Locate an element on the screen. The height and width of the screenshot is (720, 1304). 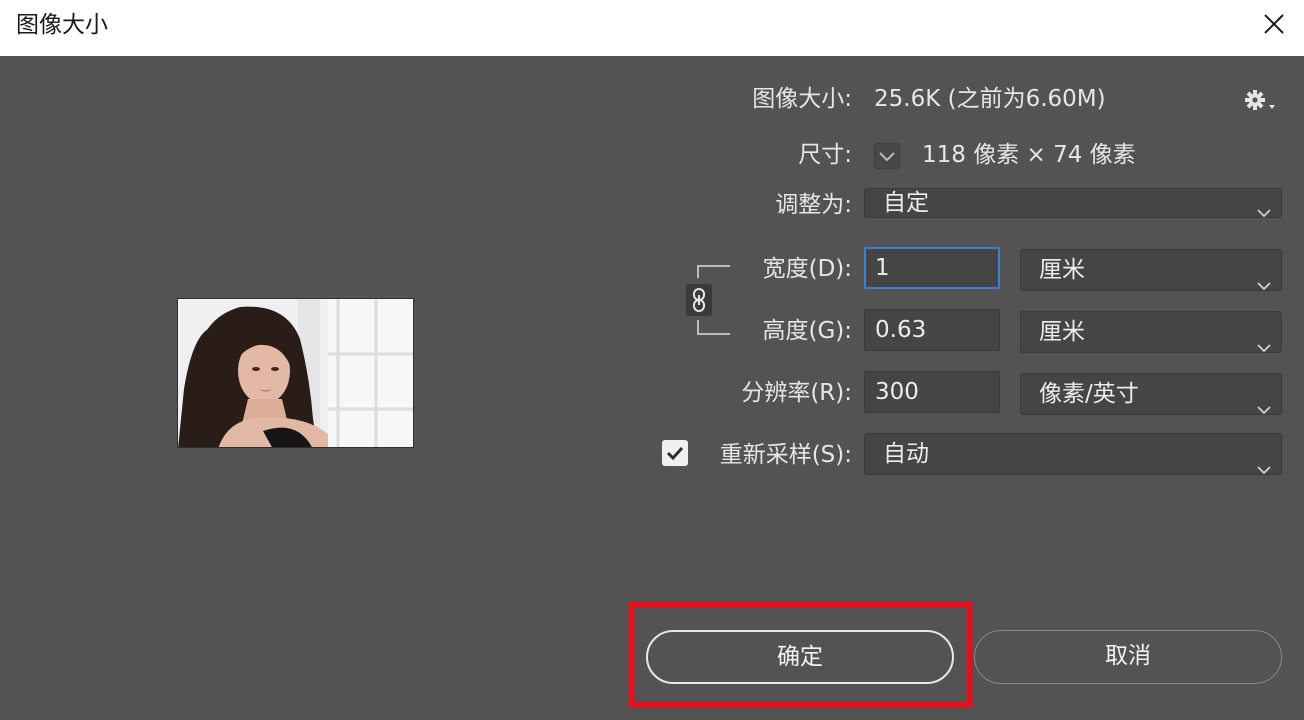
gear-icon is located at coordinates (1262, 101).